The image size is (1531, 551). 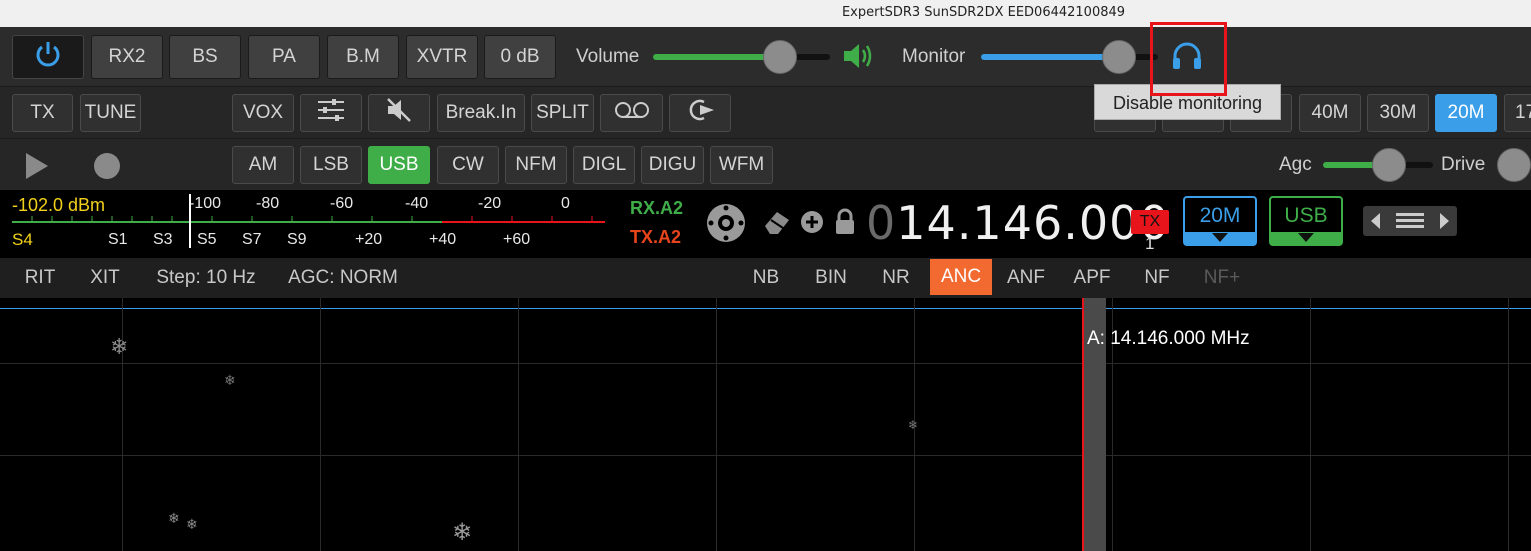 What do you see at coordinates (1050, 57) in the screenshot?
I see `monitor-slider-fill` at bounding box center [1050, 57].